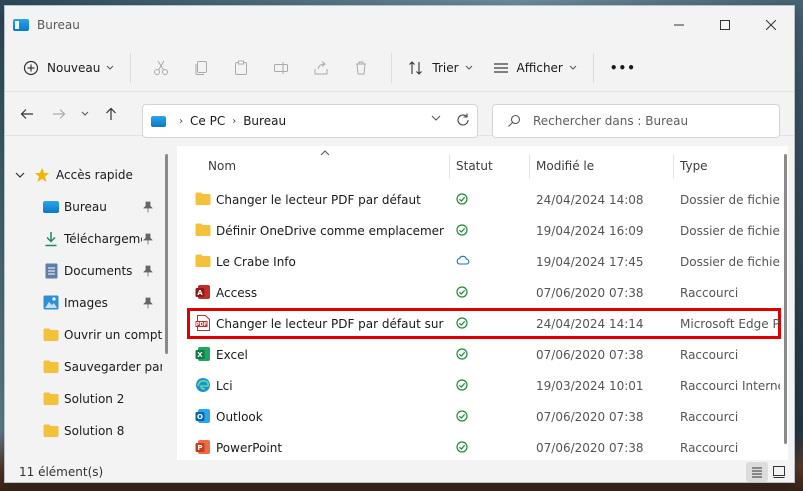 The image size is (803, 491). Describe the element at coordinates (539, 67) in the screenshot. I see `view-label: Afficher` at that location.